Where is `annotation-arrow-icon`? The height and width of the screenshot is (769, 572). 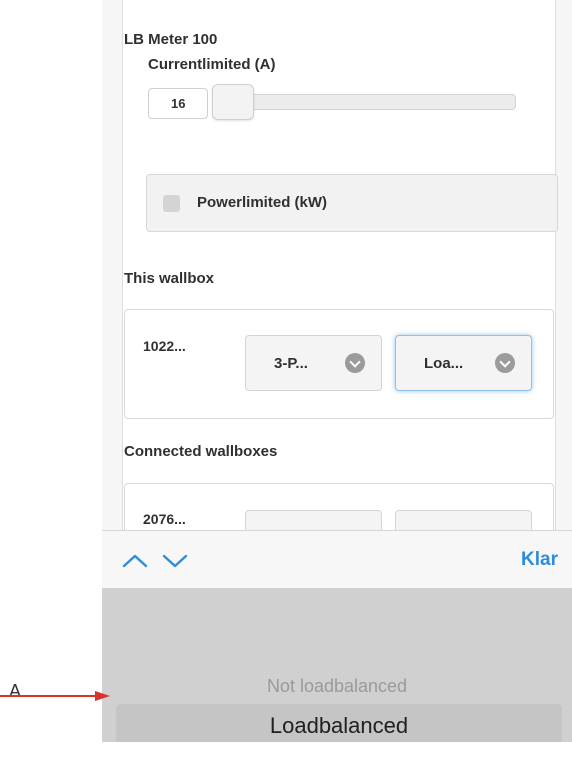
annotation-arrow-icon is located at coordinates (55, 696).